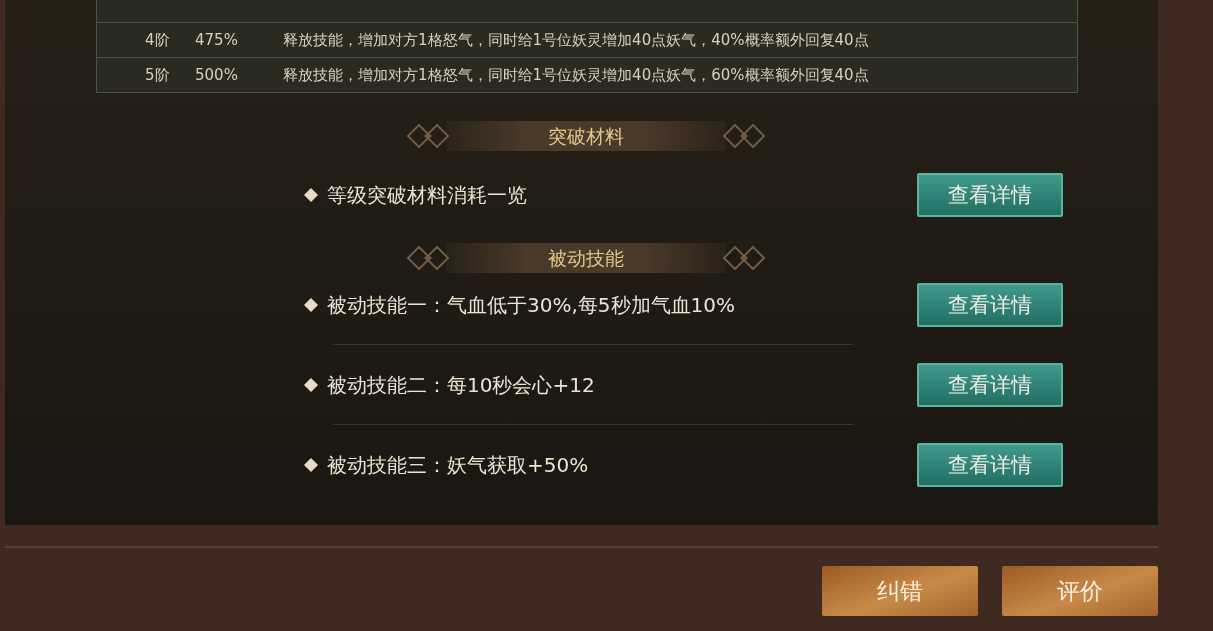 The image size is (1213, 631). What do you see at coordinates (586, 136) in the screenshot?
I see `section-title: 突破材料` at bounding box center [586, 136].